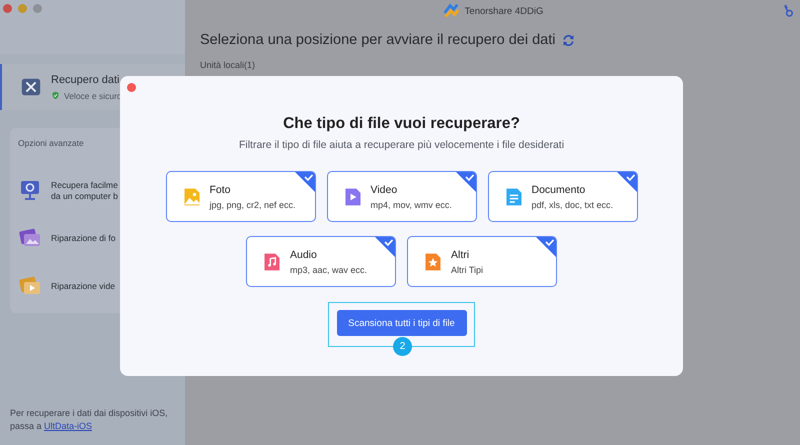 The width and height of the screenshot is (800, 445). Describe the element at coordinates (84, 185) in the screenshot. I see `option-label: Recupera facilme` at that location.